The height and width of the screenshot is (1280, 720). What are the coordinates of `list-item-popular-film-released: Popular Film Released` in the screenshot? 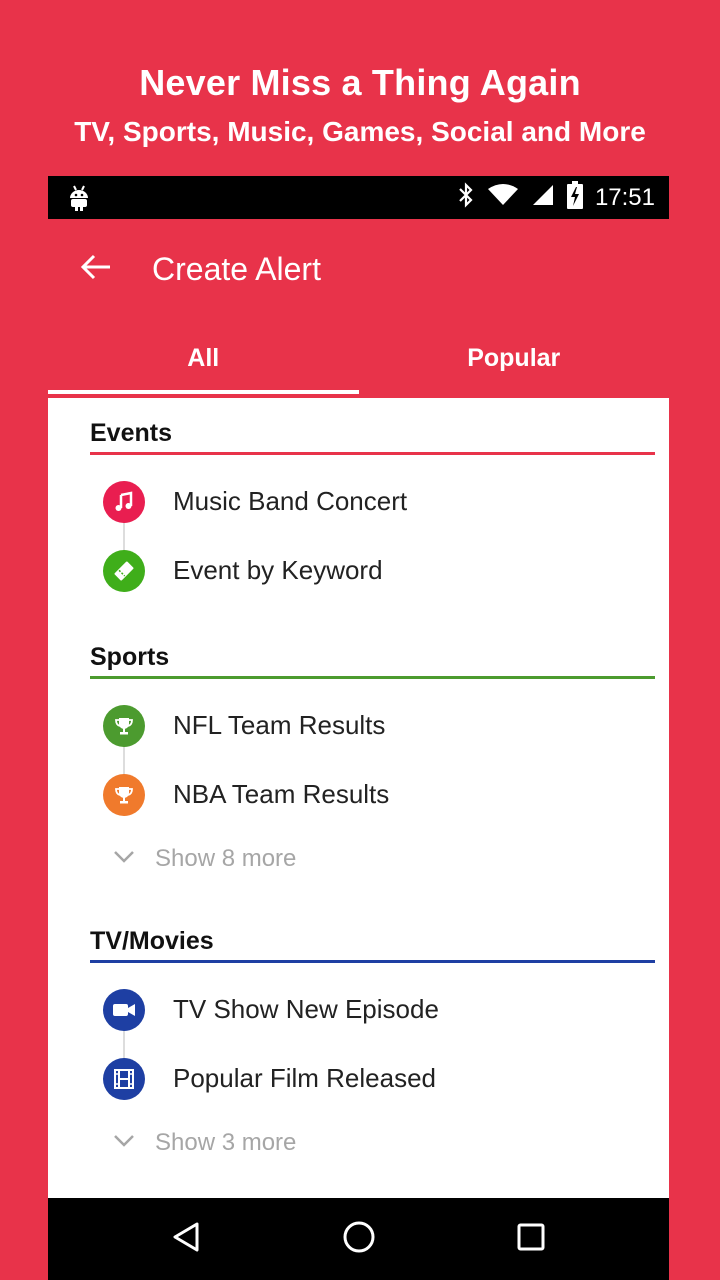 It's located at (372, 1078).